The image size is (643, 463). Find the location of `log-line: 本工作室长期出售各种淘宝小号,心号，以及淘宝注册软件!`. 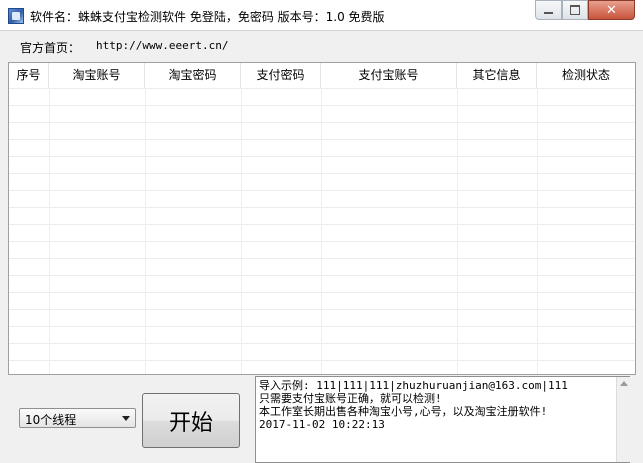

log-line: 本工作室长期出售各种淘宝小号,心号，以及淘宝注册软件! is located at coordinates (403, 411).